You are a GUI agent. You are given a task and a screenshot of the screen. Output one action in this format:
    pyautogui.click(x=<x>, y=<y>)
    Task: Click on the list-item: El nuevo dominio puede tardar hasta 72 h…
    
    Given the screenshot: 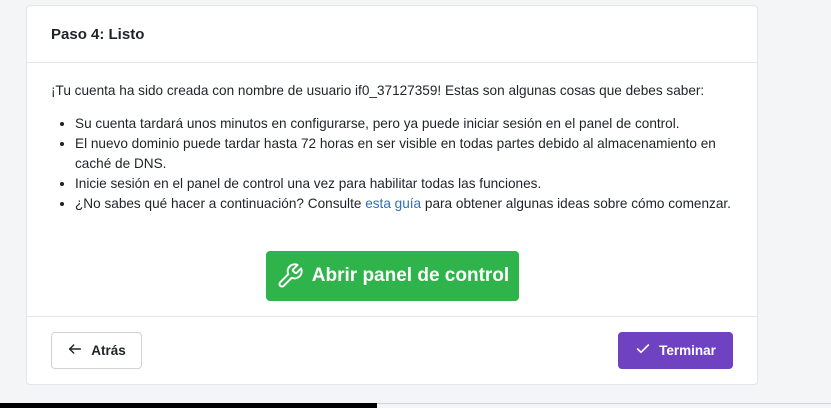 What is the action you would take?
    pyautogui.click(x=404, y=154)
    